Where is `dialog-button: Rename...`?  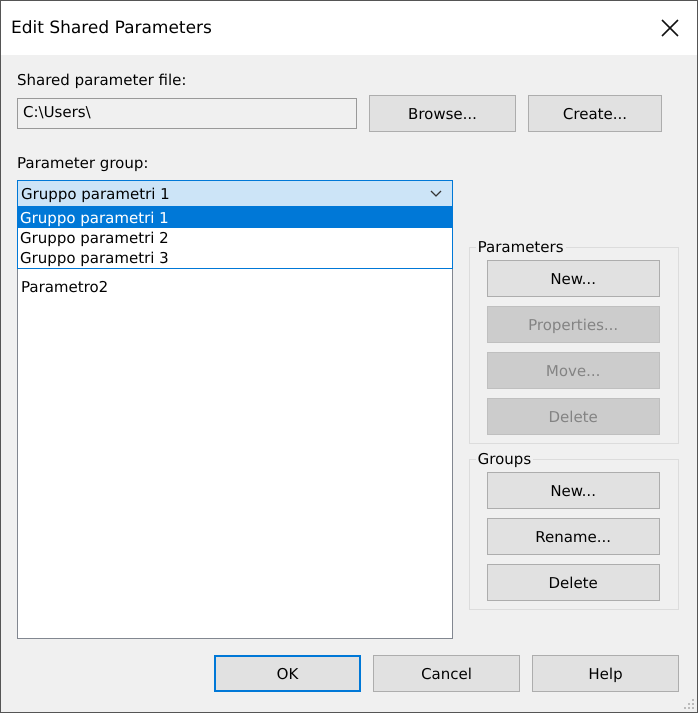 dialog-button: Rename... is located at coordinates (573, 536).